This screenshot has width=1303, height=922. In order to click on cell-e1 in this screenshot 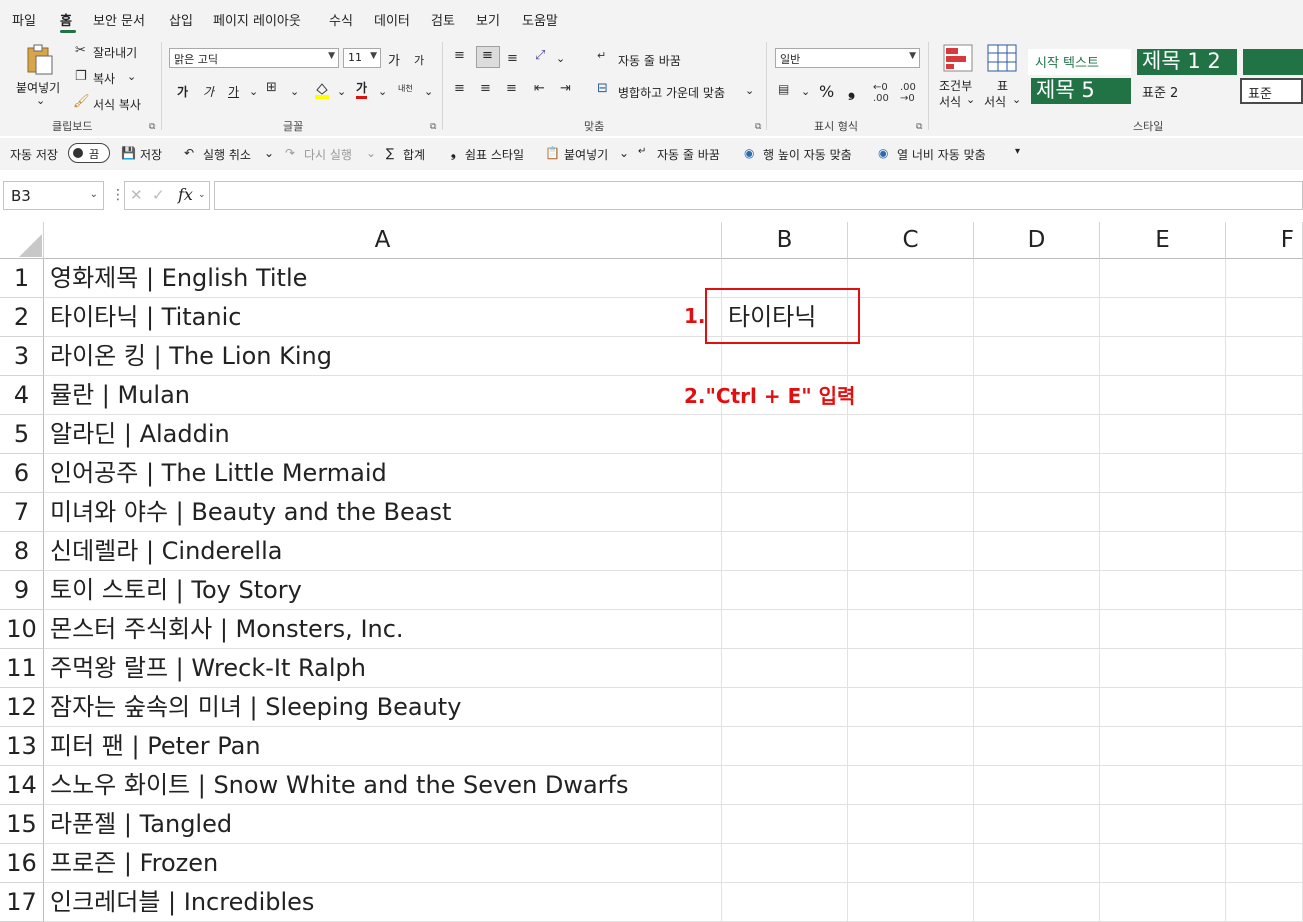, I will do `click(1163, 278)`.